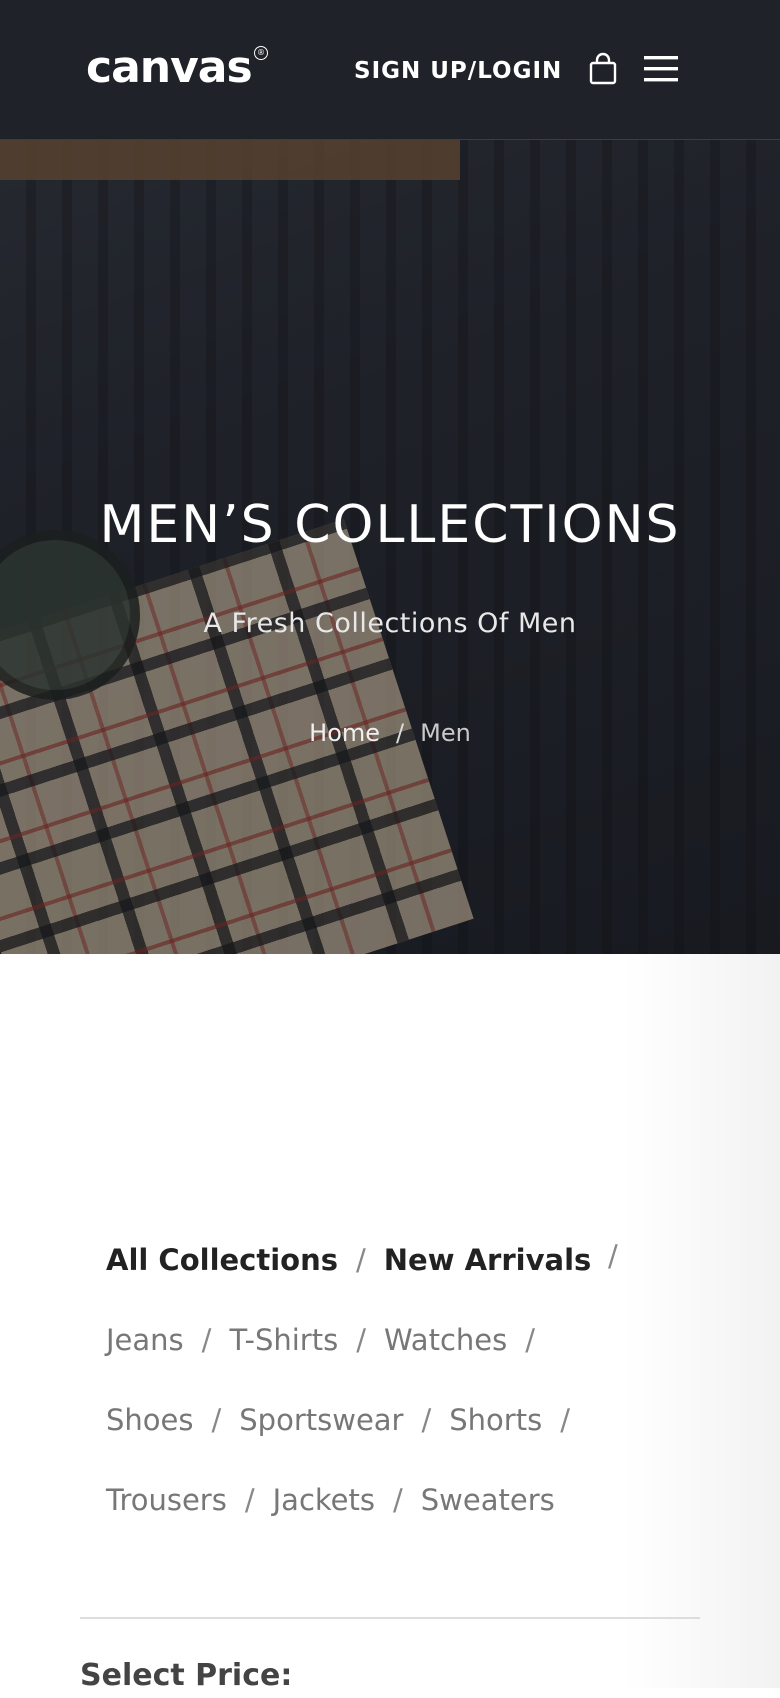 This screenshot has width=780, height=1698. What do you see at coordinates (488, 1260) in the screenshot?
I see `collection-link-new-arrivals: New Arrivals` at bounding box center [488, 1260].